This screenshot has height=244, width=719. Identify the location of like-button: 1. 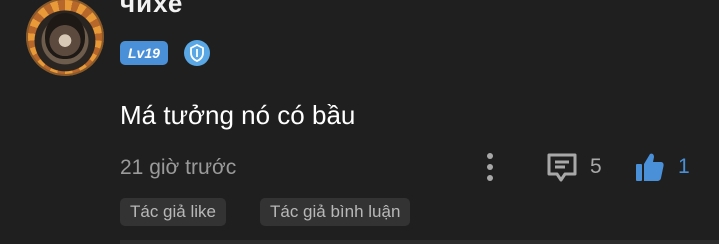
(662, 167).